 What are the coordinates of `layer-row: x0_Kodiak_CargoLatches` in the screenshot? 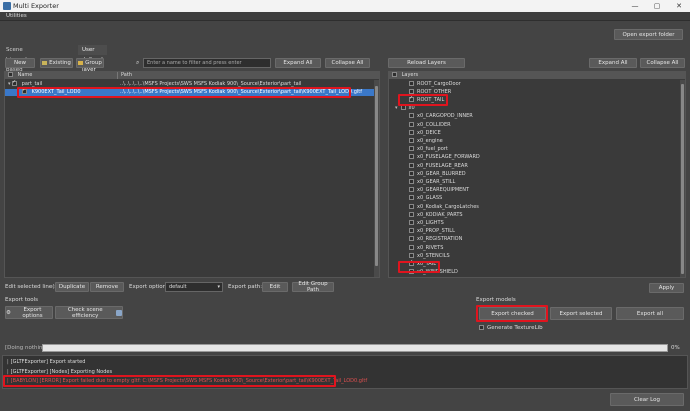 It's located at (534, 207).